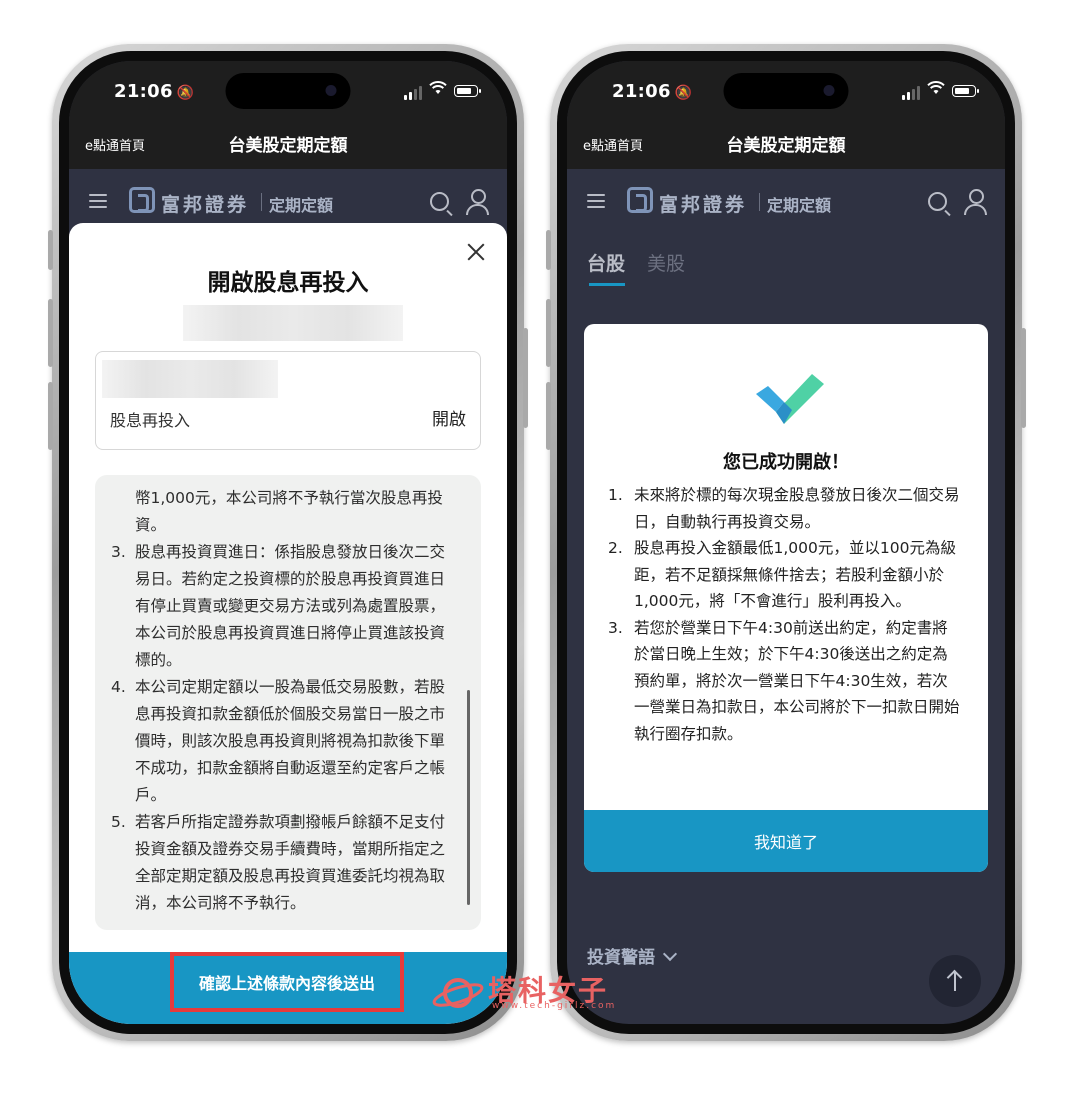 The width and height of the screenshot is (1080, 1100). I want to click on redacted-subtitle, so click(293, 323).